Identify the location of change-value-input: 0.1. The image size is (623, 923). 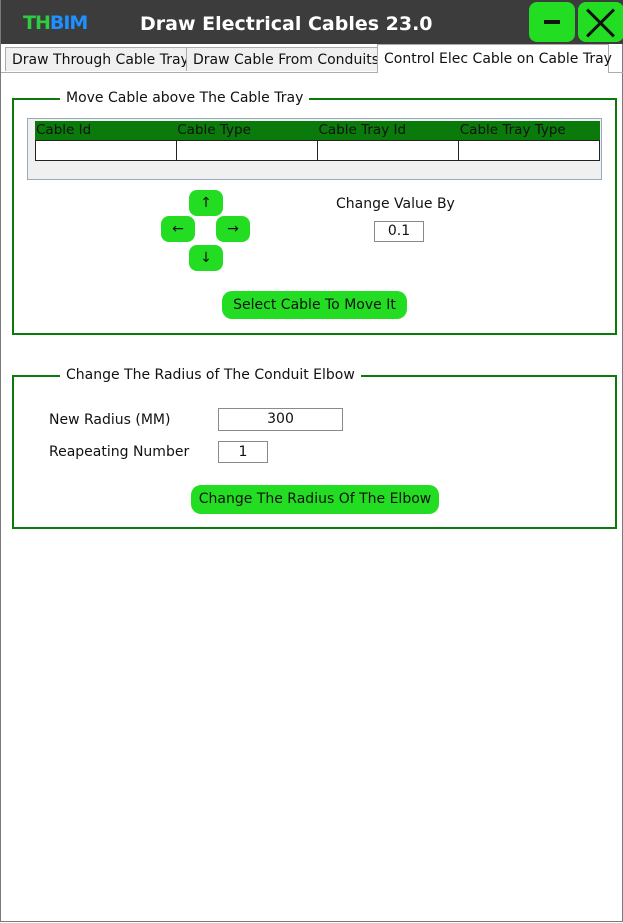
(399, 231).